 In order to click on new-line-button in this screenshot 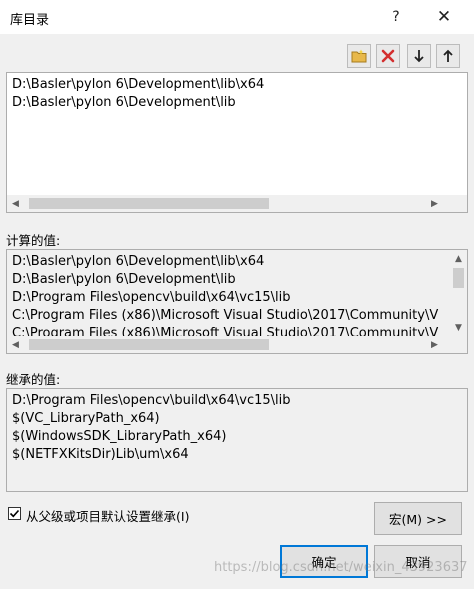, I will do `click(359, 56)`.